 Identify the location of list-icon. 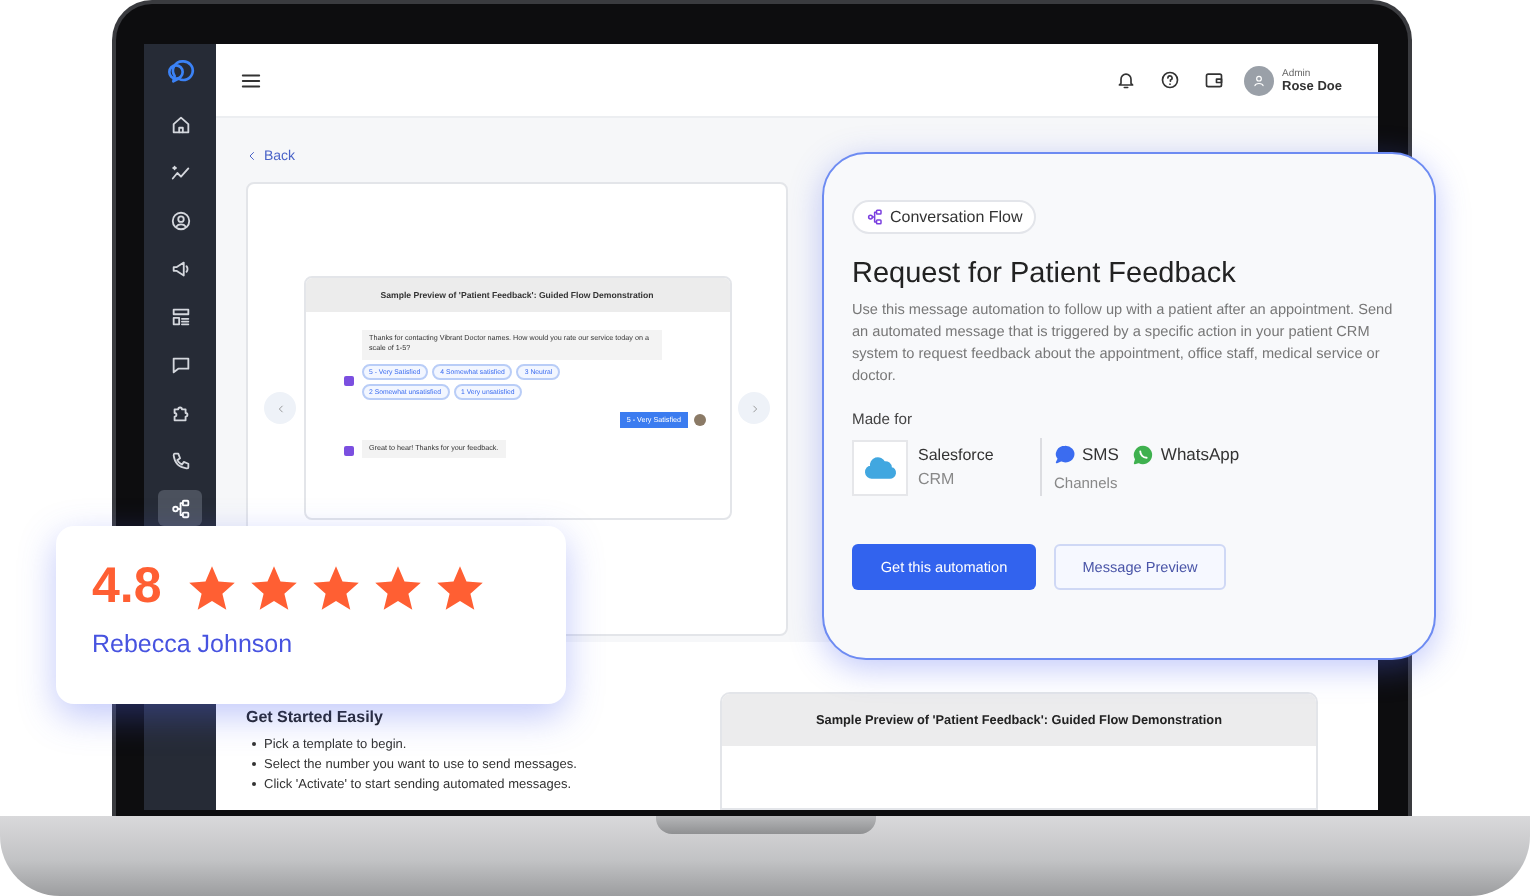
(180, 316).